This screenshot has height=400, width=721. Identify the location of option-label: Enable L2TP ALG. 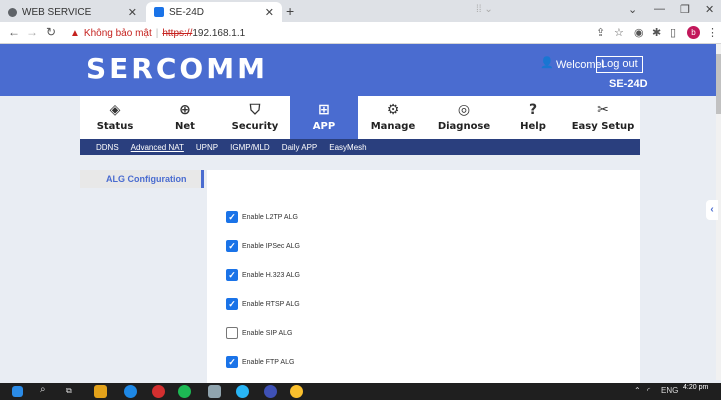
(270, 217).